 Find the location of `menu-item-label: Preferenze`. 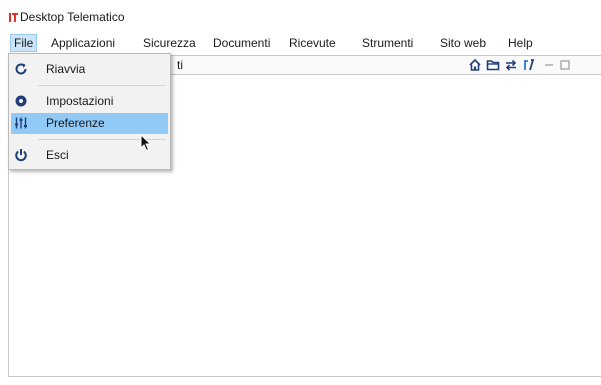

menu-item-label: Preferenze is located at coordinates (75, 123).